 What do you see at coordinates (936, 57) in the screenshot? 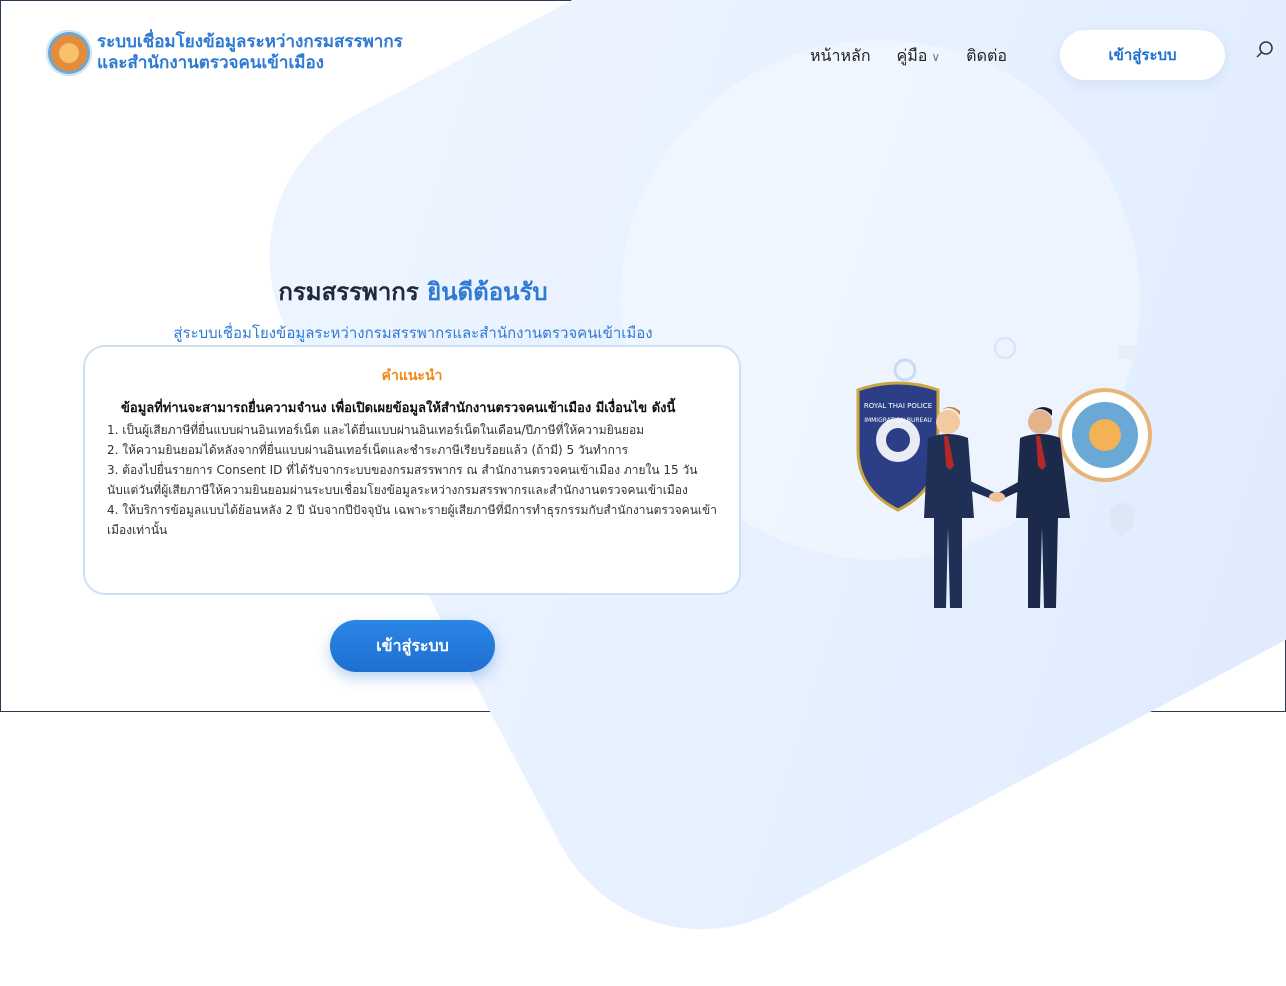
I see `chevron-down-icon: ∨` at bounding box center [936, 57].